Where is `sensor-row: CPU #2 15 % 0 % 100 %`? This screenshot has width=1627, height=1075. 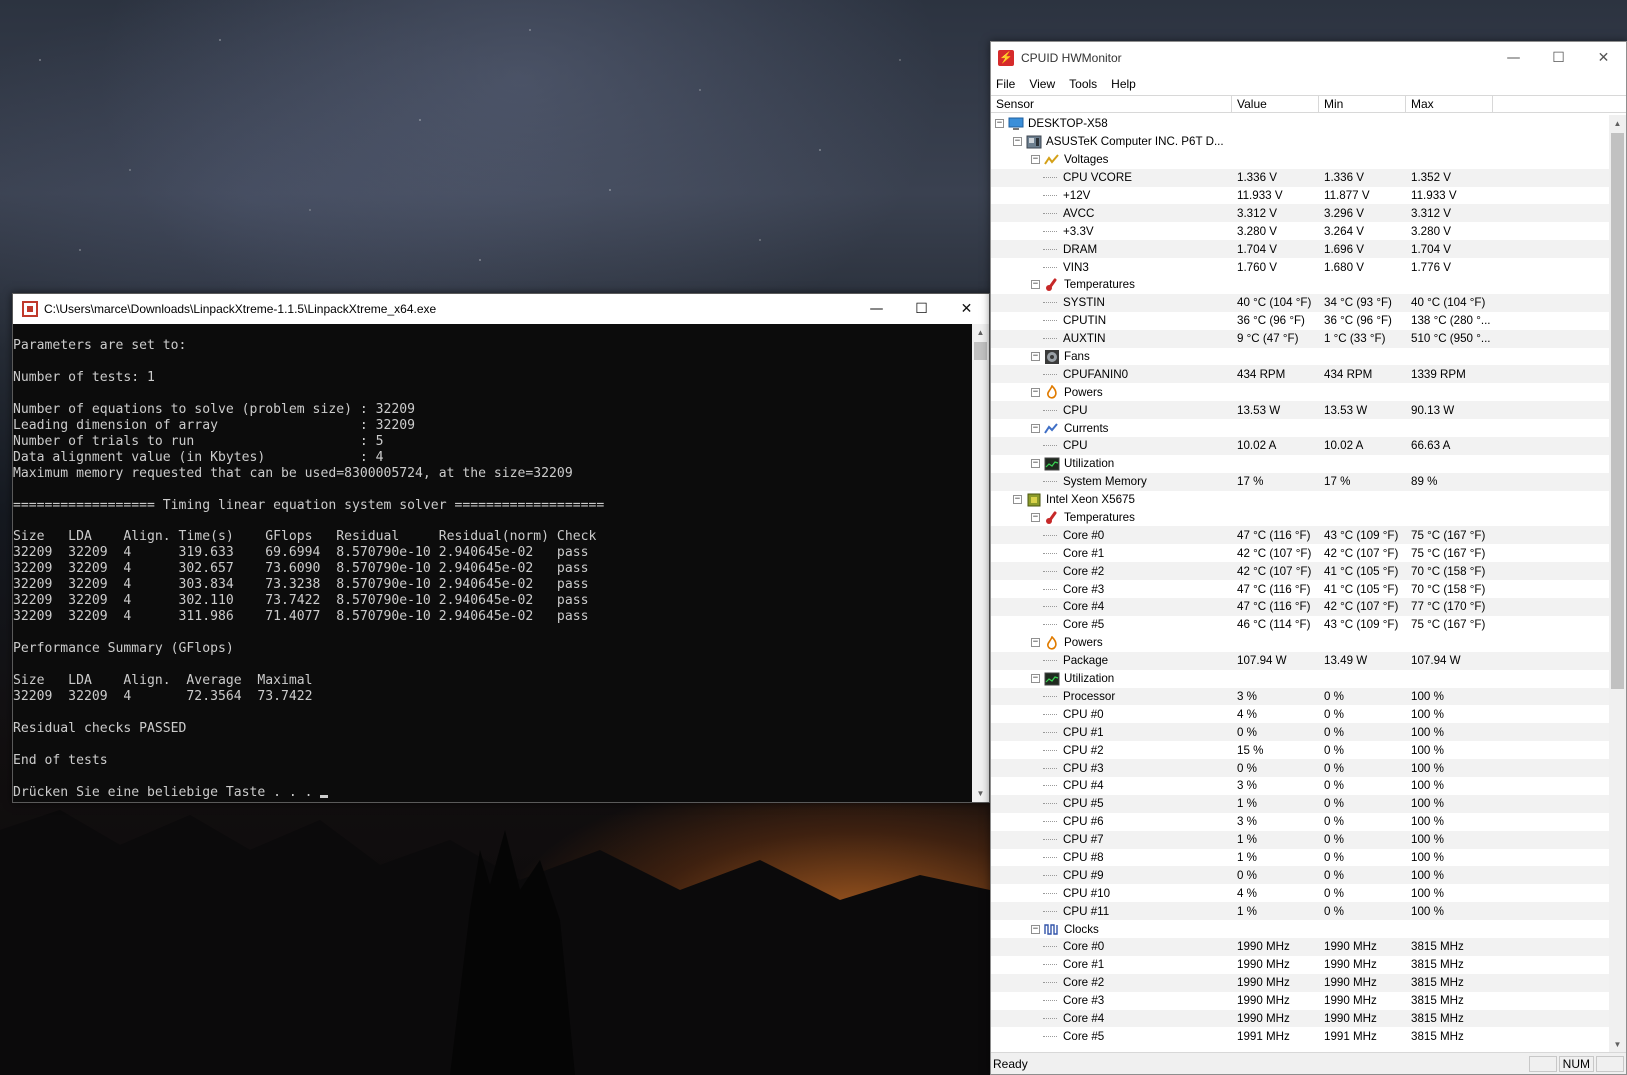 sensor-row: CPU #2 15 % 0 % 100 % is located at coordinates (1300, 750).